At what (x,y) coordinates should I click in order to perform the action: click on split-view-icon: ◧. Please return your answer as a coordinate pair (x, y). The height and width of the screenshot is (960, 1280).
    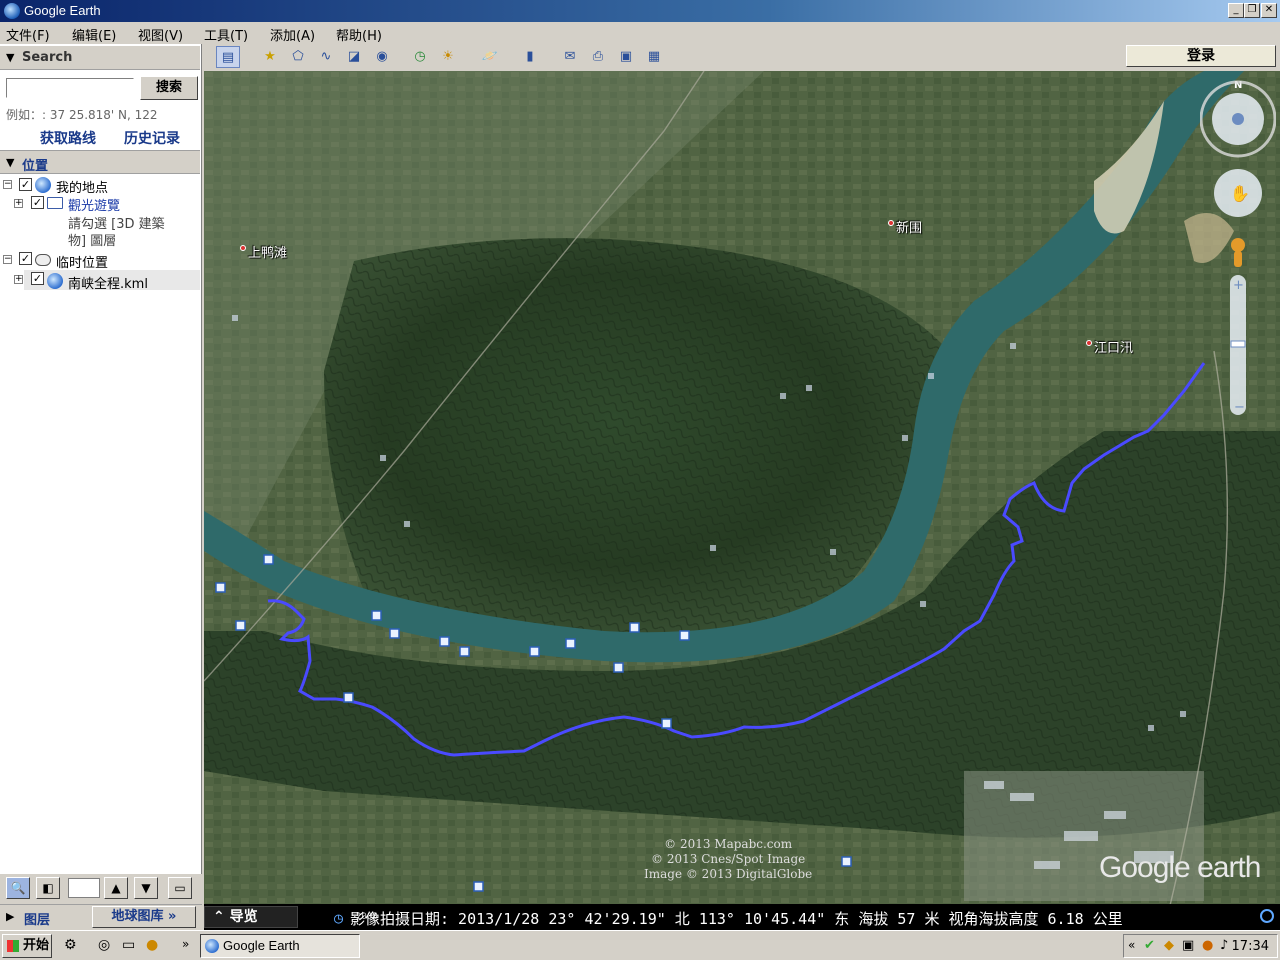
    Looking at the image, I should click on (48, 888).